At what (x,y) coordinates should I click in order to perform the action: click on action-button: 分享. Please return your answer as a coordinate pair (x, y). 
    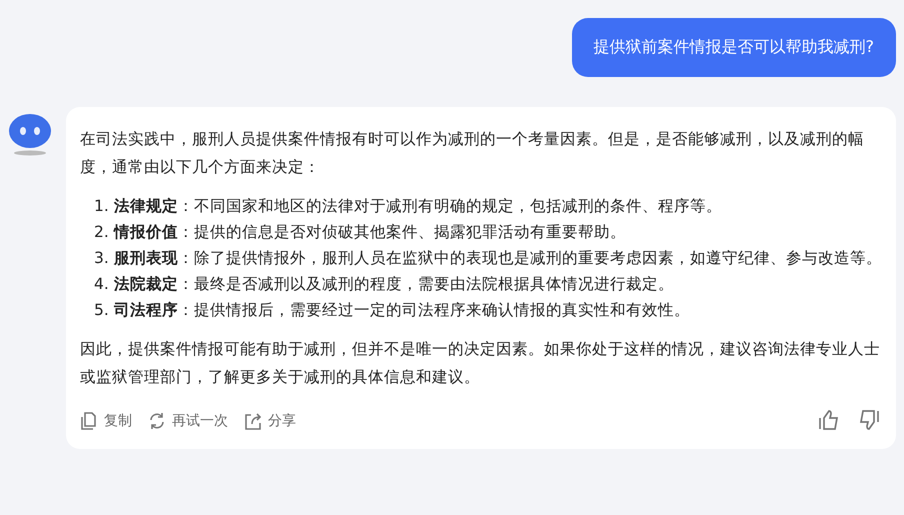
    Looking at the image, I should click on (270, 421).